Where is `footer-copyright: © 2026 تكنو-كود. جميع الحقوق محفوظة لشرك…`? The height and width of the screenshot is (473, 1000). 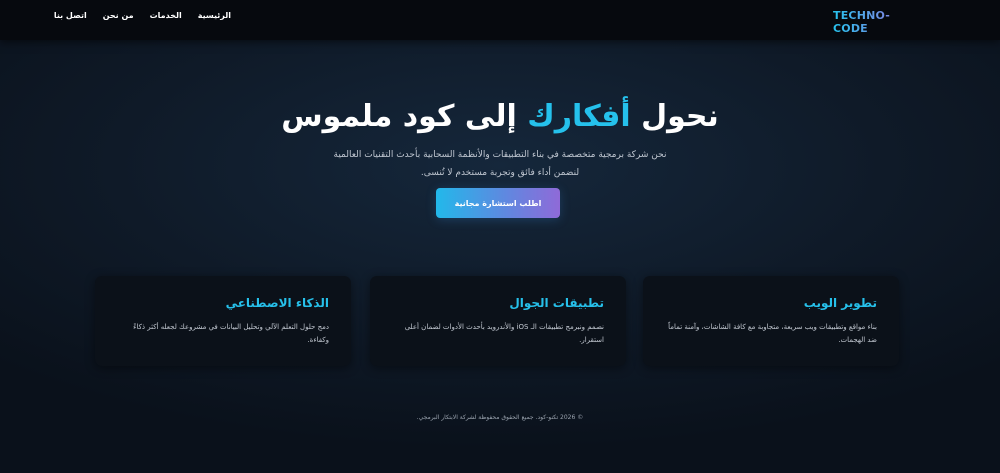 footer-copyright: © 2026 تكنو-كود. جميع الحقوق محفوظة لشرك… is located at coordinates (500, 417).